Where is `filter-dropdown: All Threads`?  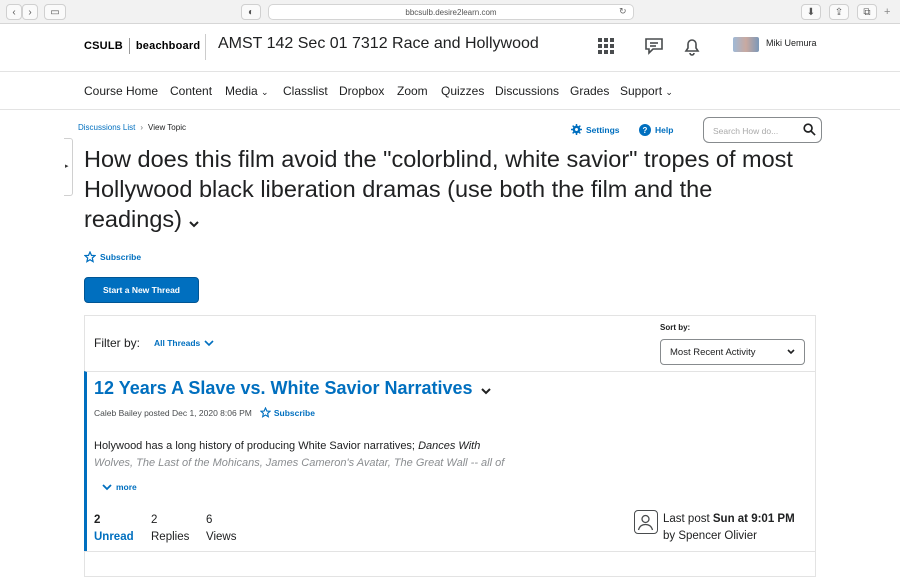
filter-dropdown: All Threads is located at coordinates (184, 343).